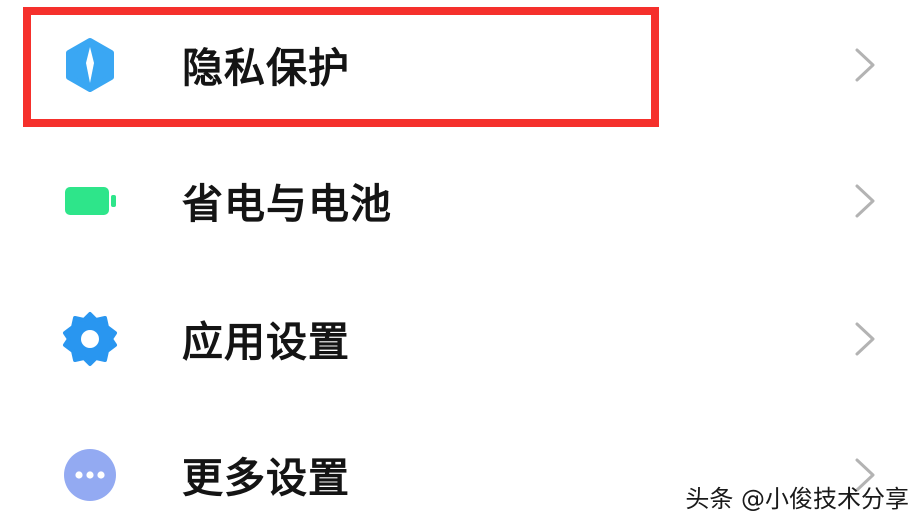 This screenshot has width=923, height=530. I want to click on settings-item-label: 更多设置, so click(266, 477).